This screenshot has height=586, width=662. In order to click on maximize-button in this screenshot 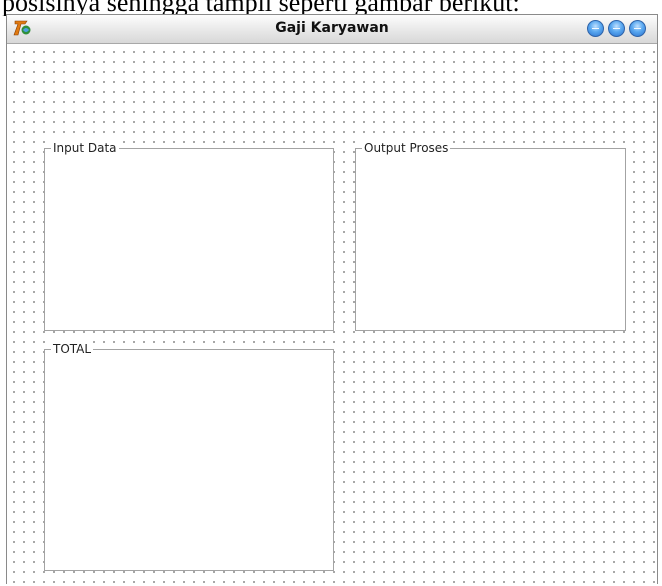, I will do `click(616, 28)`.